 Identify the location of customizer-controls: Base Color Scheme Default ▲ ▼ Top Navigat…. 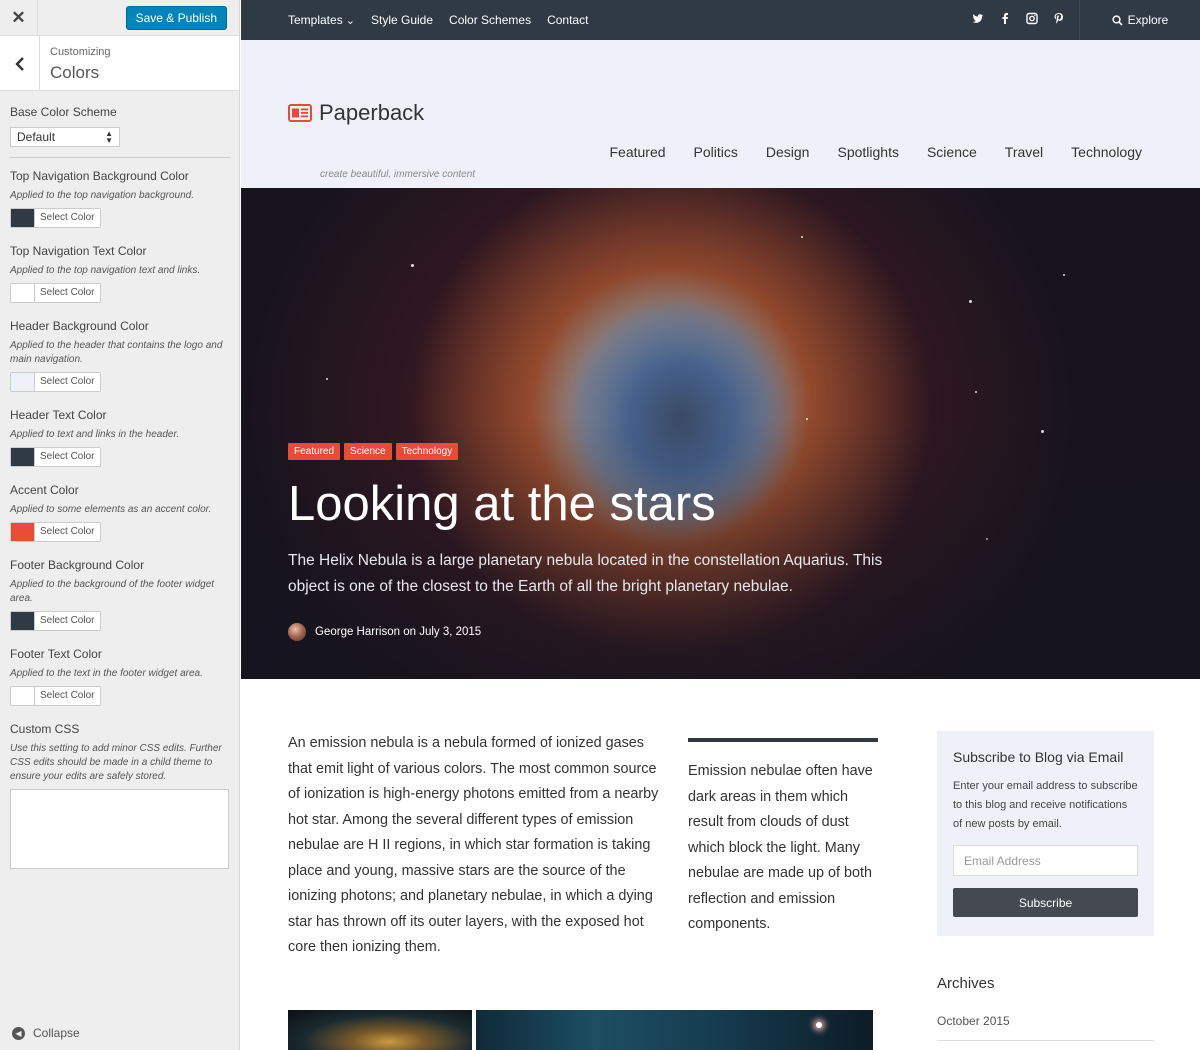
(119, 480).